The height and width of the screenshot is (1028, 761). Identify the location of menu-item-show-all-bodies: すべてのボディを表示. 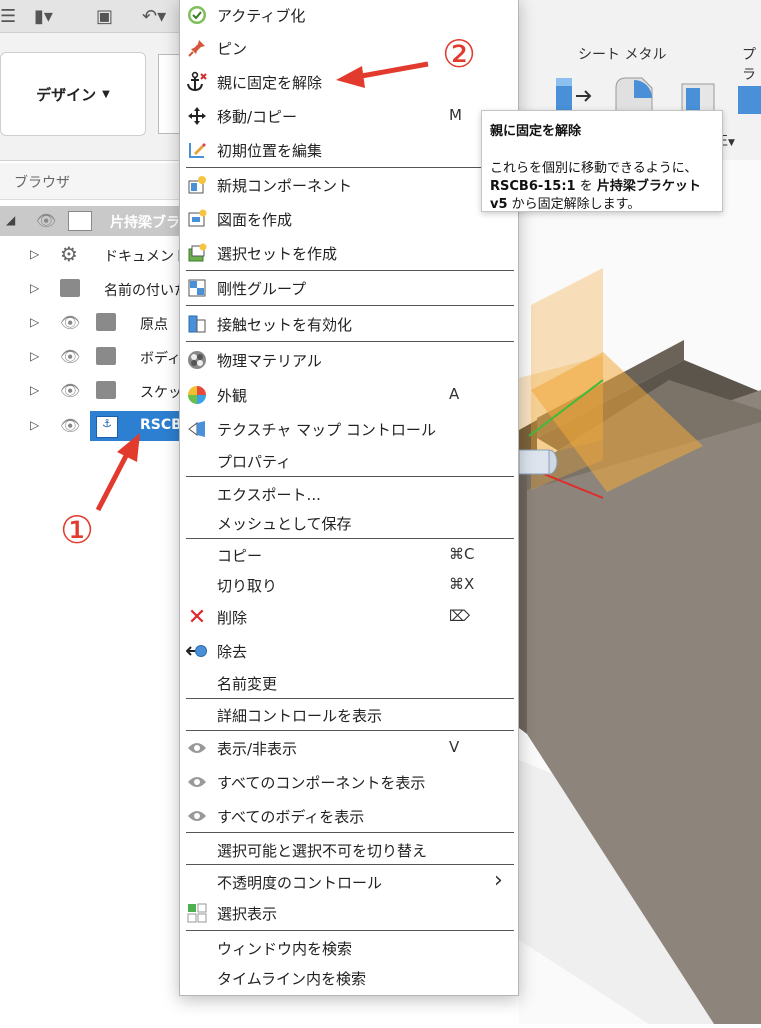
(349, 815).